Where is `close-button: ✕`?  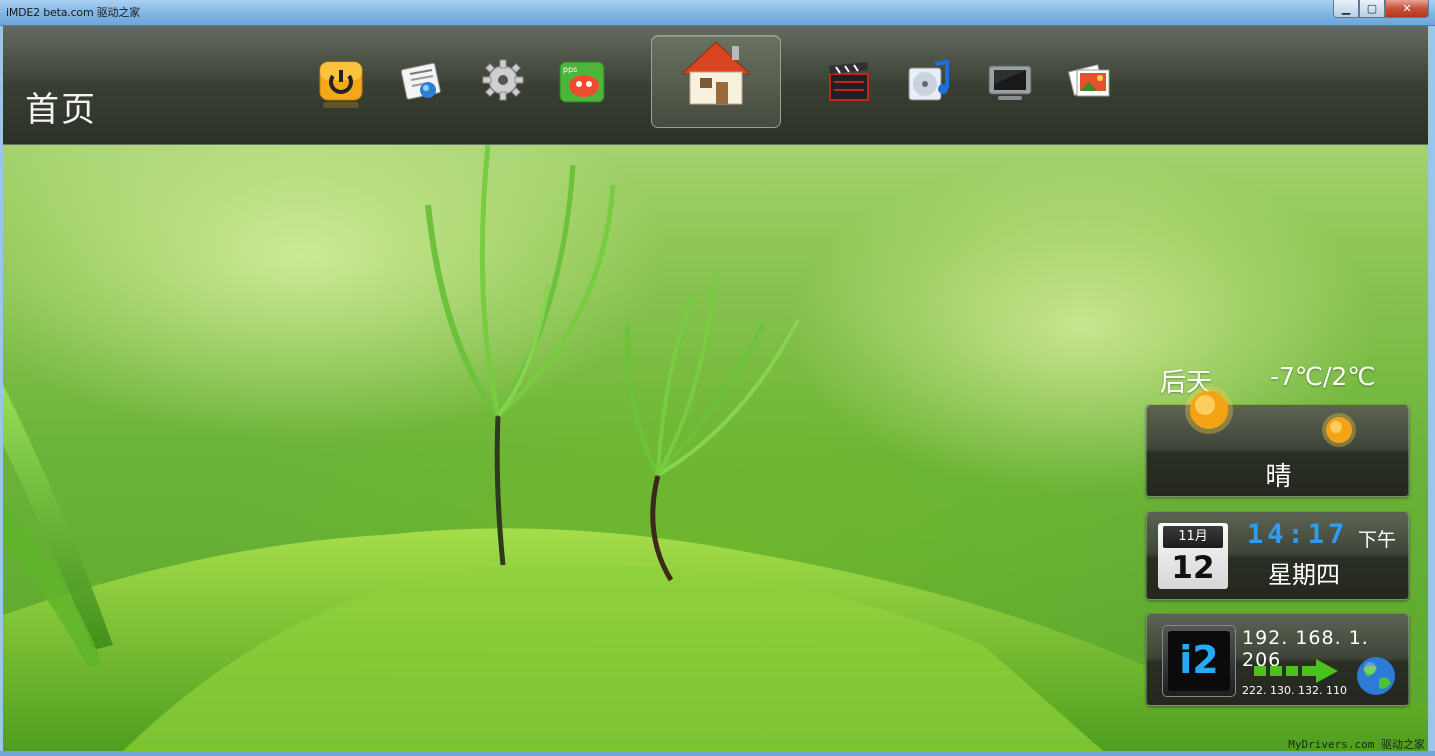
close-button: ✕ is located at coordinates (1407, 9).